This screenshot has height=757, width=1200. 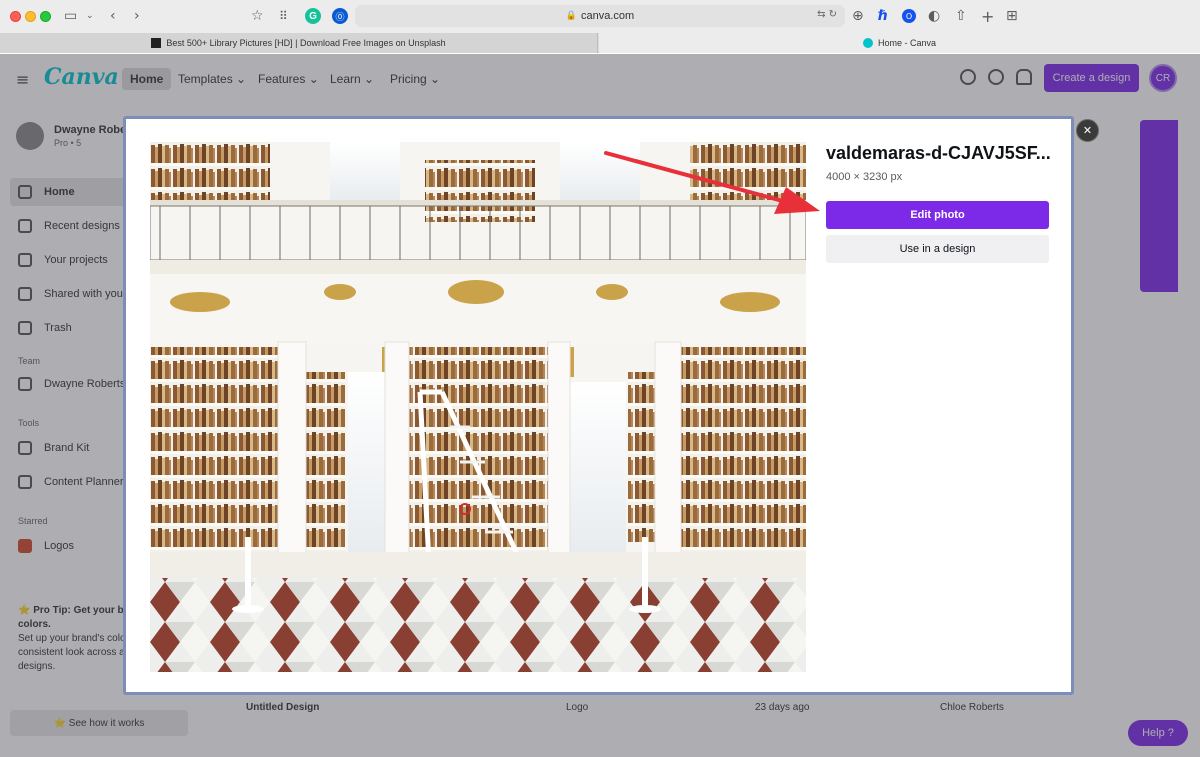 I want to click on use-in-design-button: Use in a design, so click(x=937, y=249).